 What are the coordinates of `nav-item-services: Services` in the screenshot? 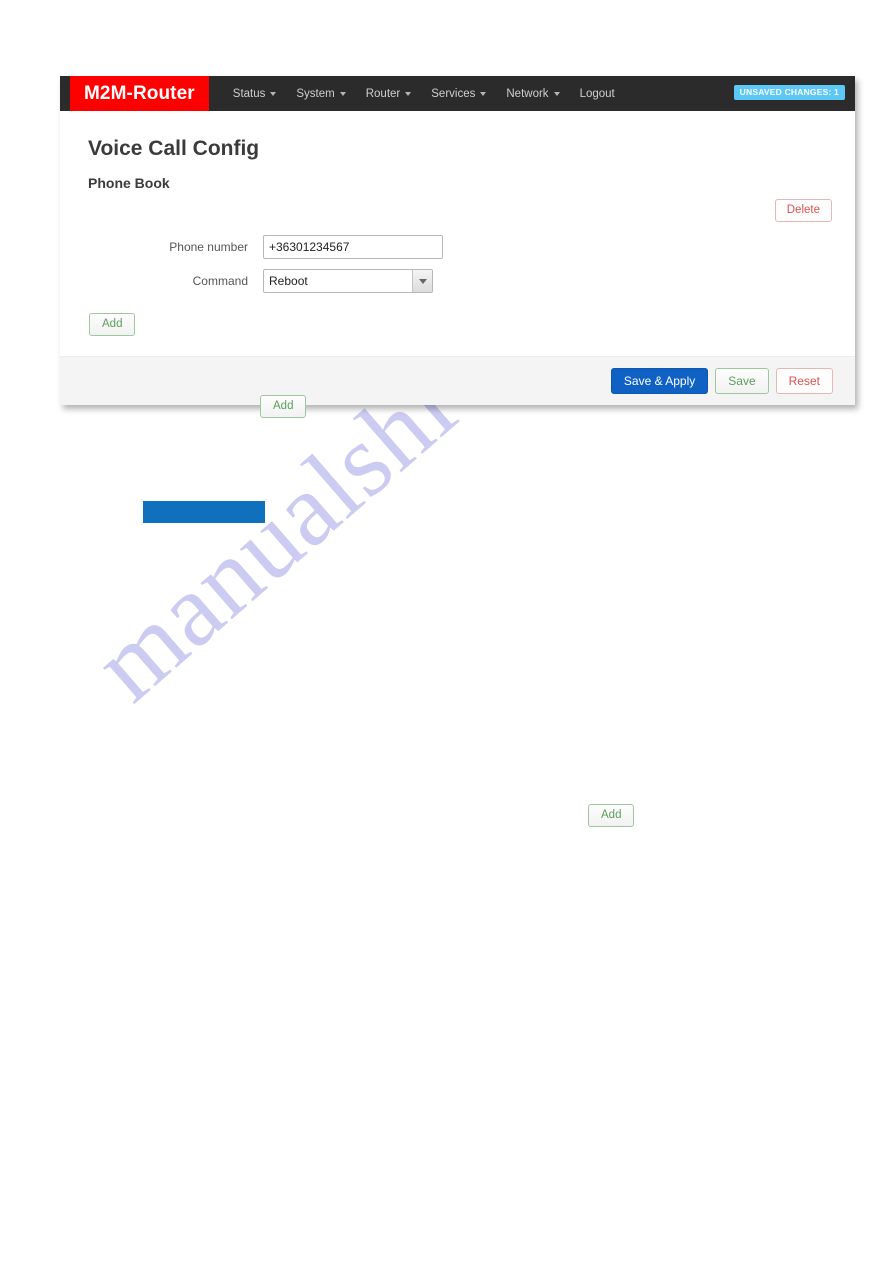 It's located at (458, 93).